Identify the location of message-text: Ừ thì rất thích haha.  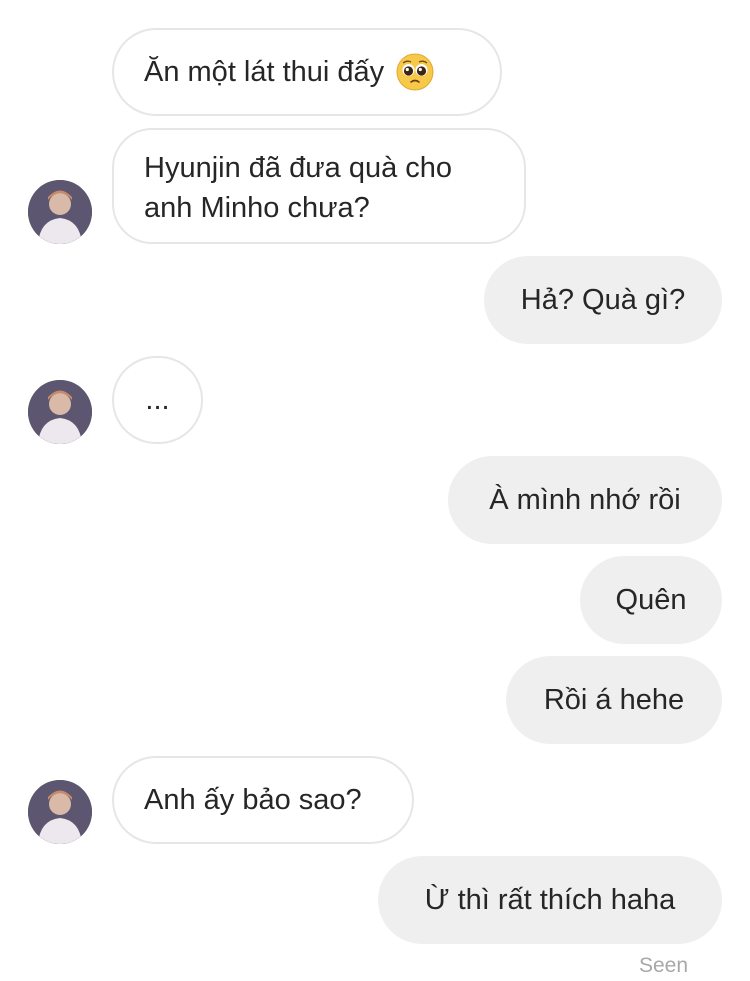
(550, 900).